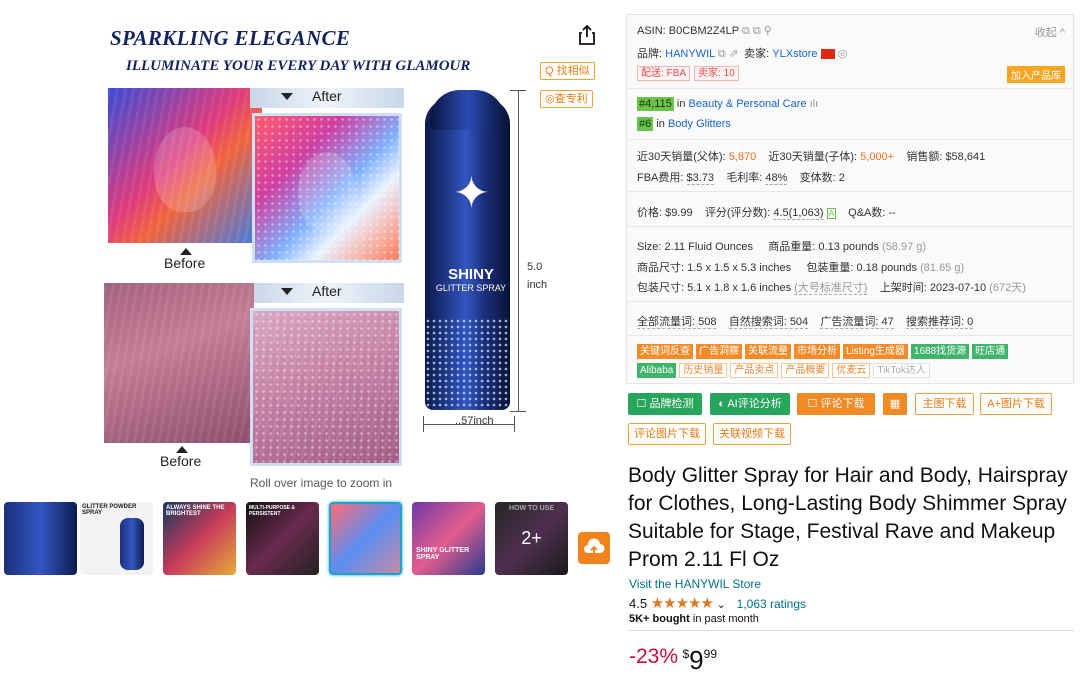  What do you see at coordinates (757, 31) in the screenshot?
I see `copy-icon: ⧉ ⧉ ⚲` at bounding box center [757, 31].